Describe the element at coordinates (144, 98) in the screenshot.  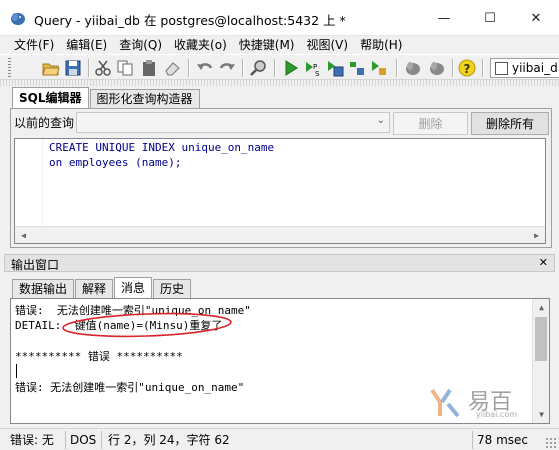
I see `tab-graphical-query-builder: 图形化查询构造器` at that location.